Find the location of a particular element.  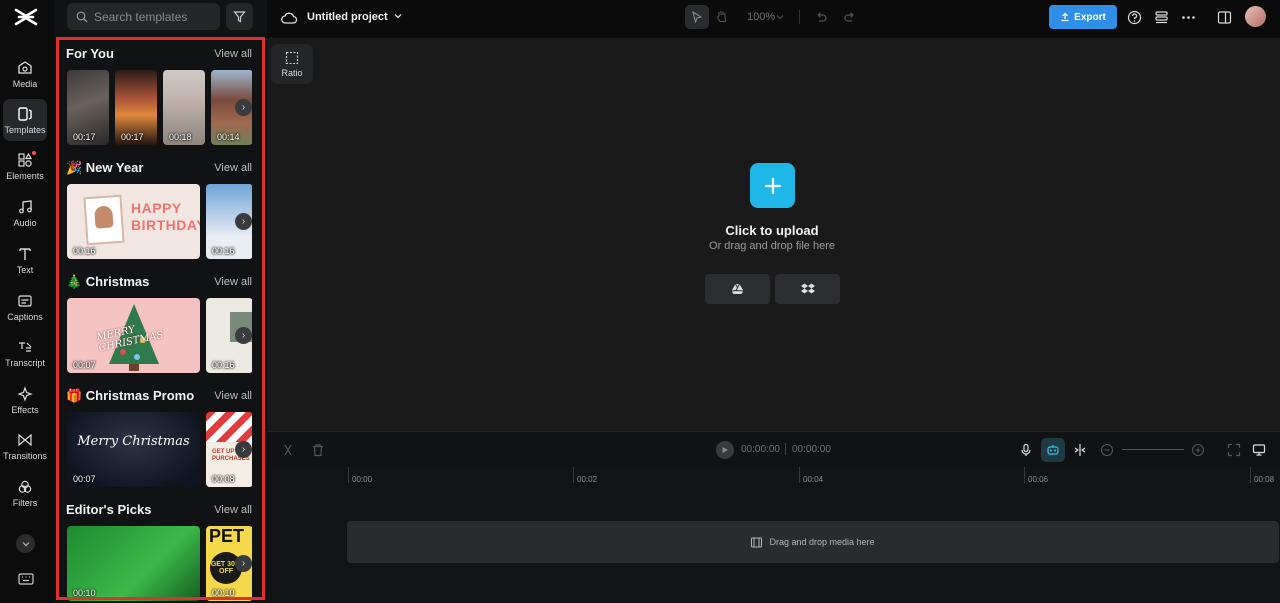

cursor-icon is located at coordinates (697, 17).